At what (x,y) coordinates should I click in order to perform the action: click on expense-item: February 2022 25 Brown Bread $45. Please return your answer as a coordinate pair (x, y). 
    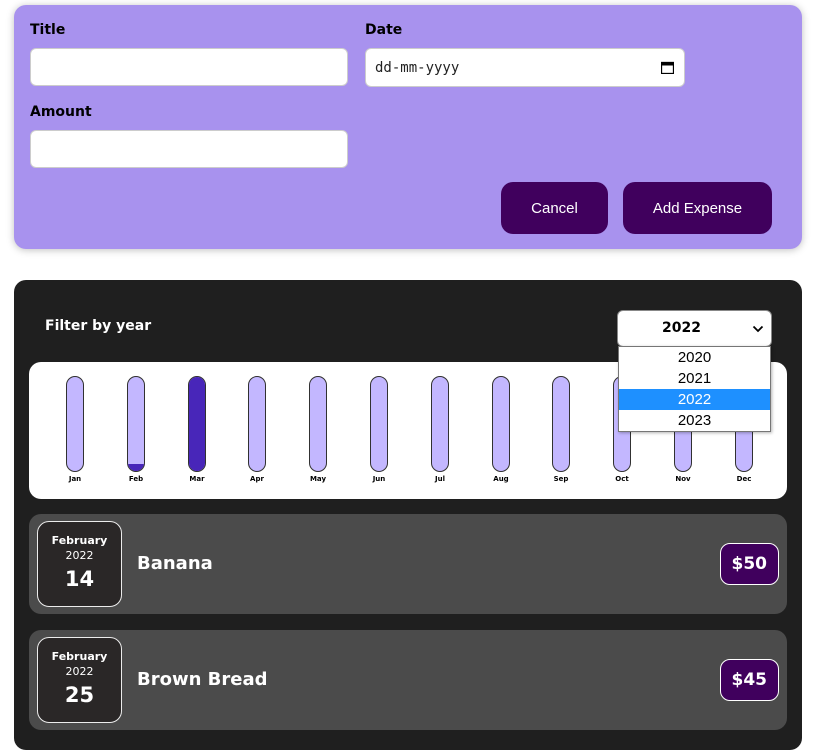
    Looking at the image, I should click on (408, 680).